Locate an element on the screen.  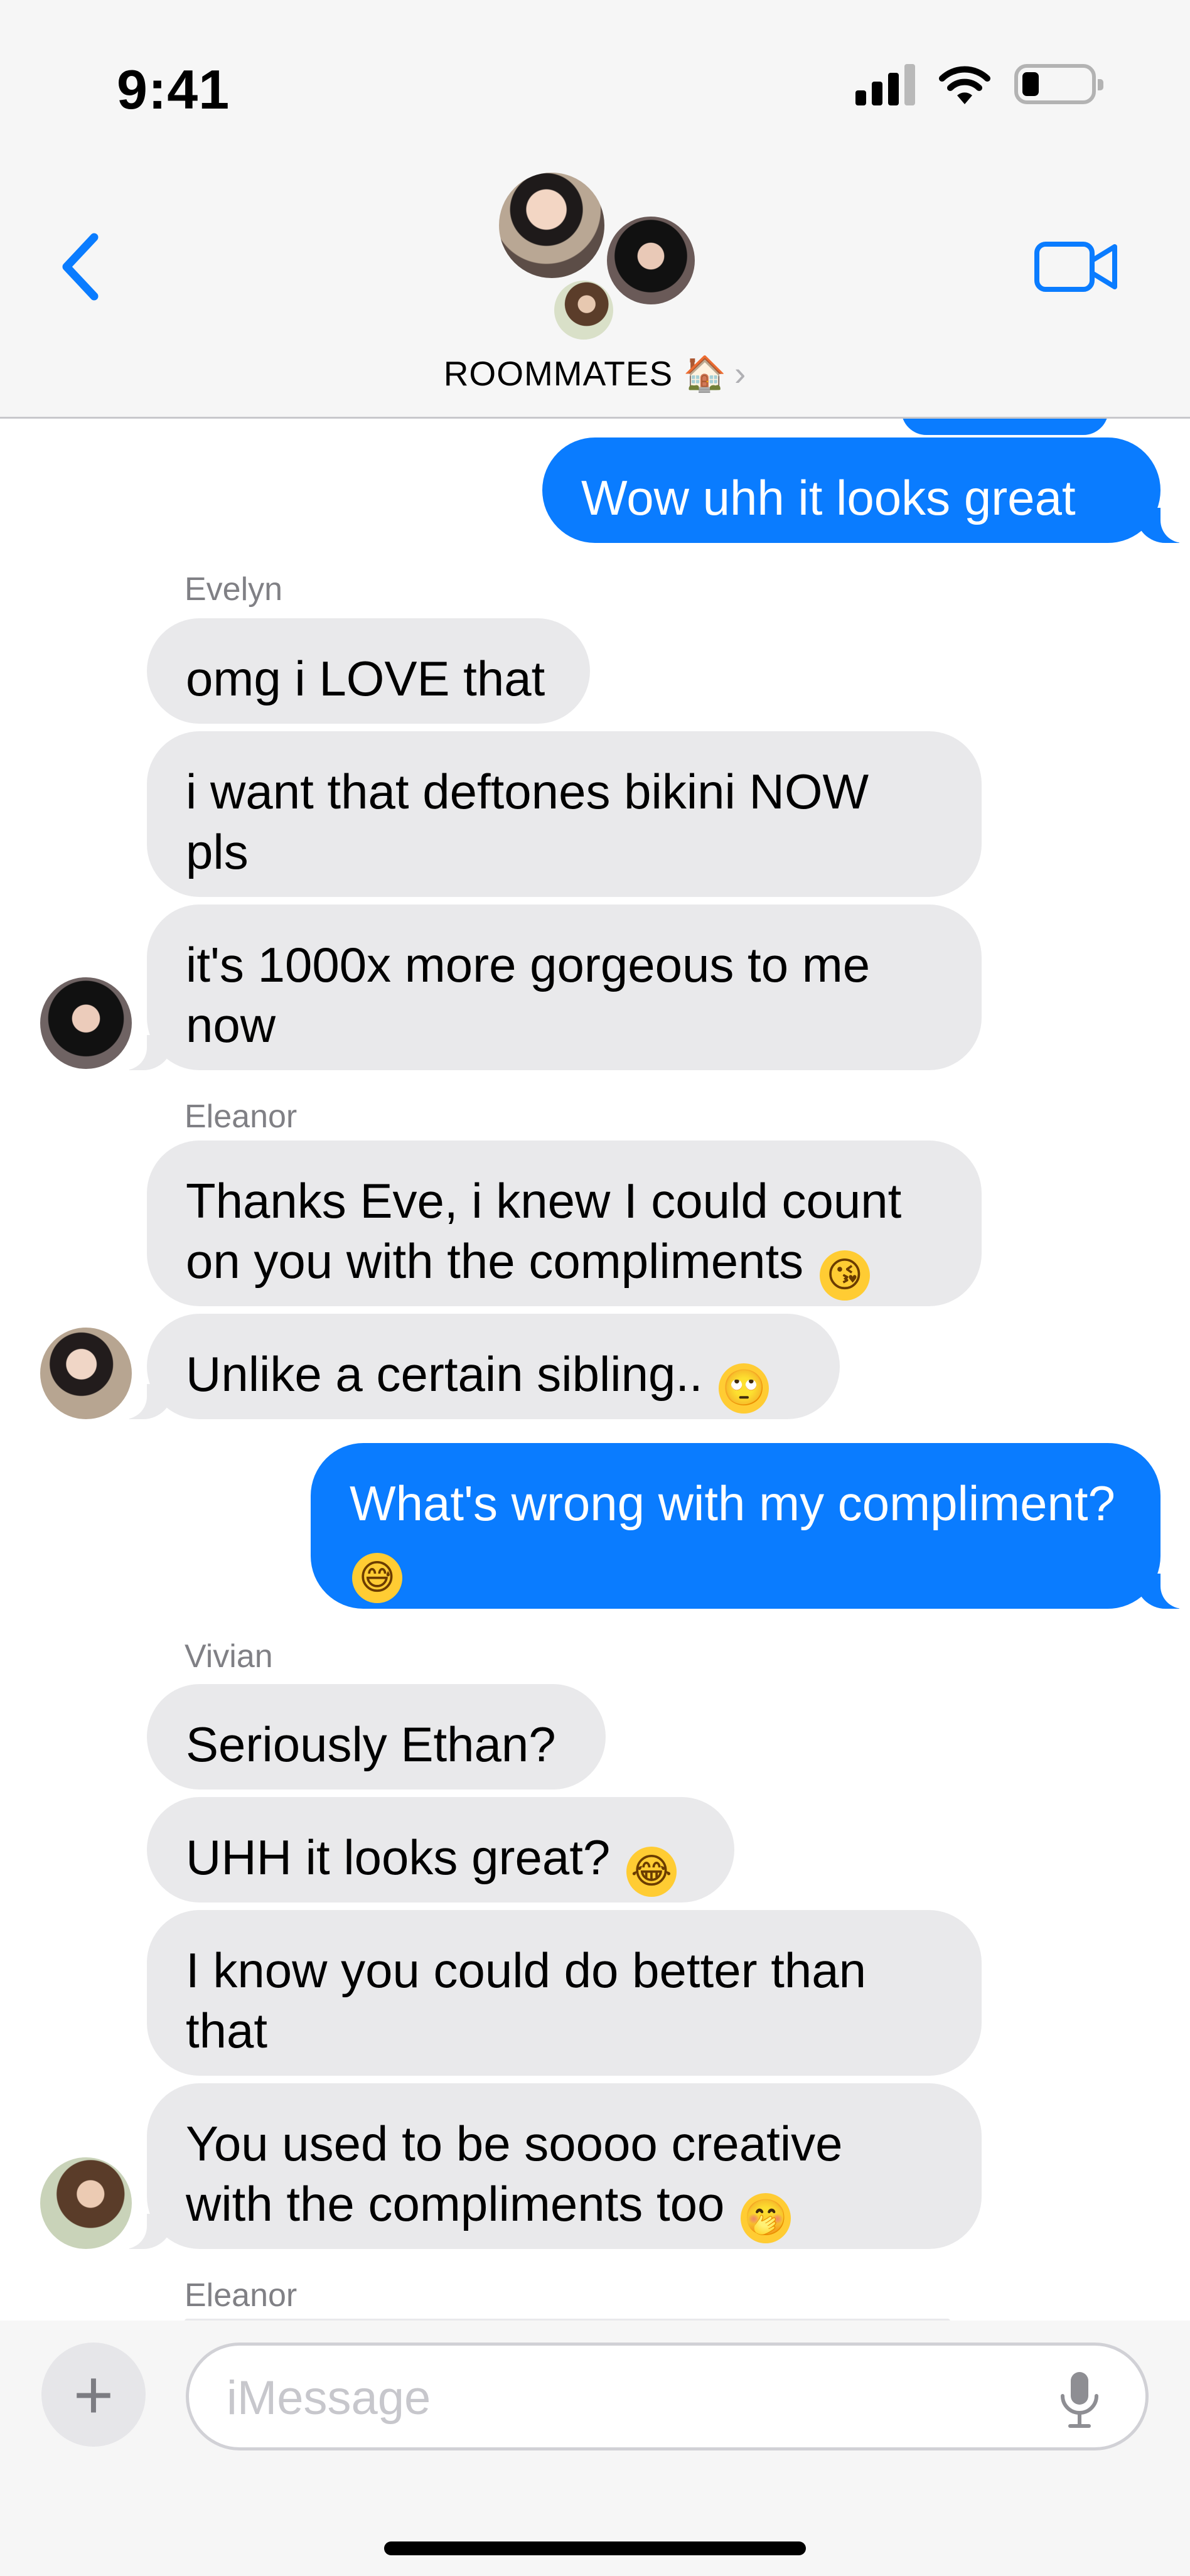
avatar-vivian is located at coordinates (86, 2203).